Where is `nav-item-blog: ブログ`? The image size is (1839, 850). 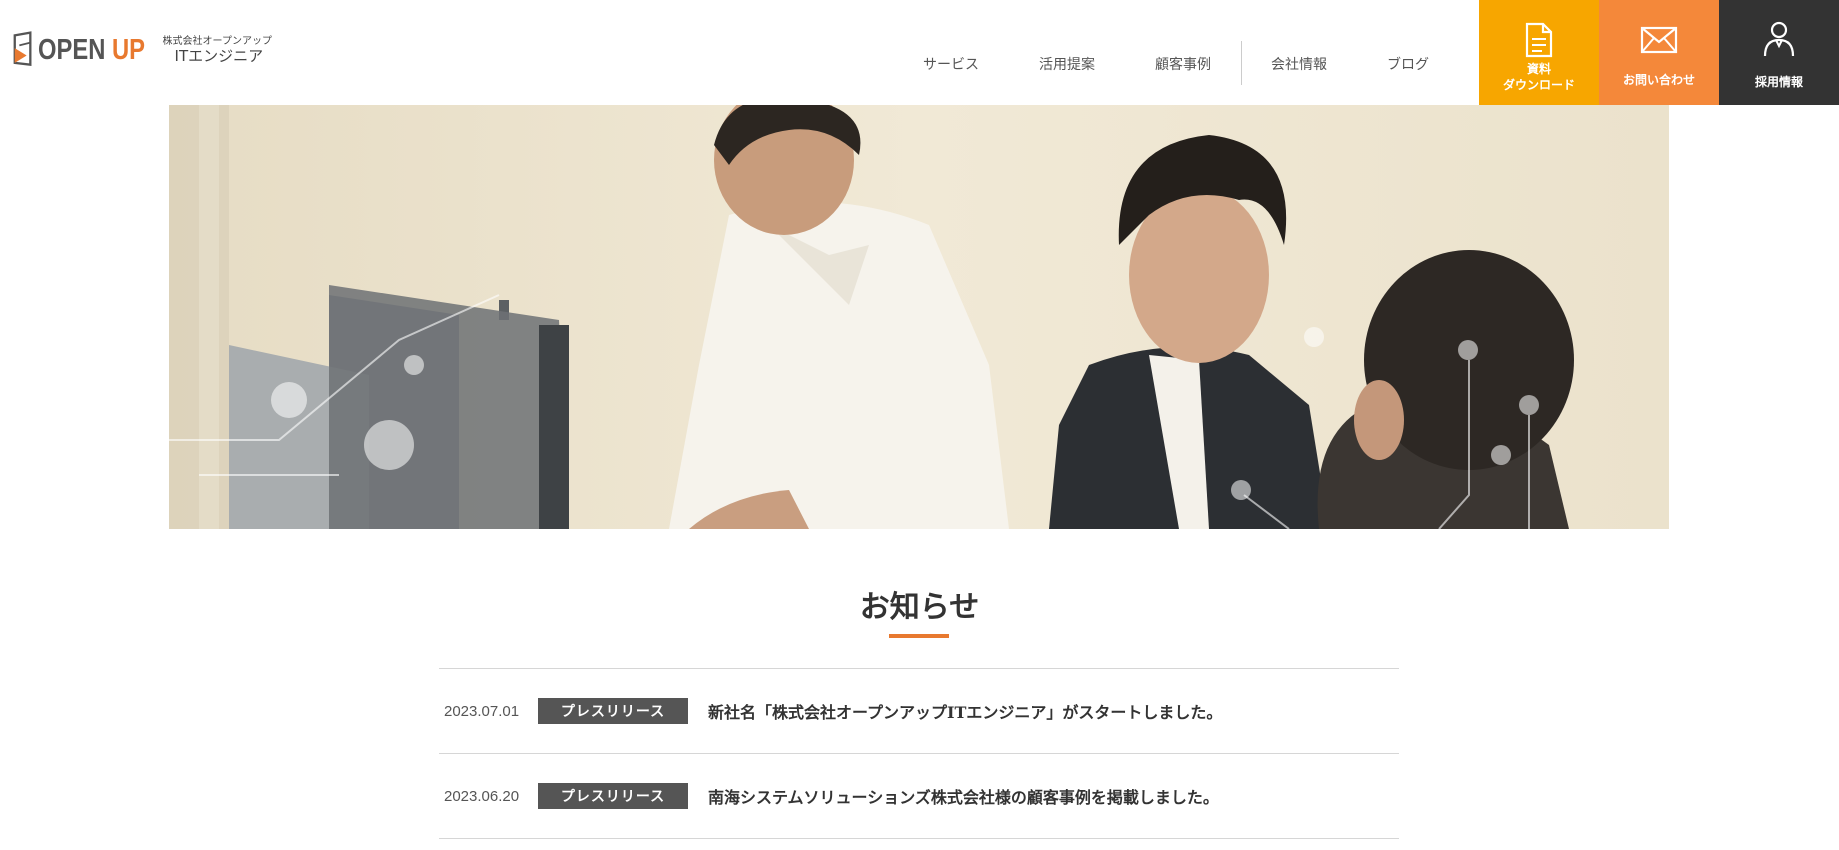 nav-item-blog: ブログ is located at coordinates (1408, 64).